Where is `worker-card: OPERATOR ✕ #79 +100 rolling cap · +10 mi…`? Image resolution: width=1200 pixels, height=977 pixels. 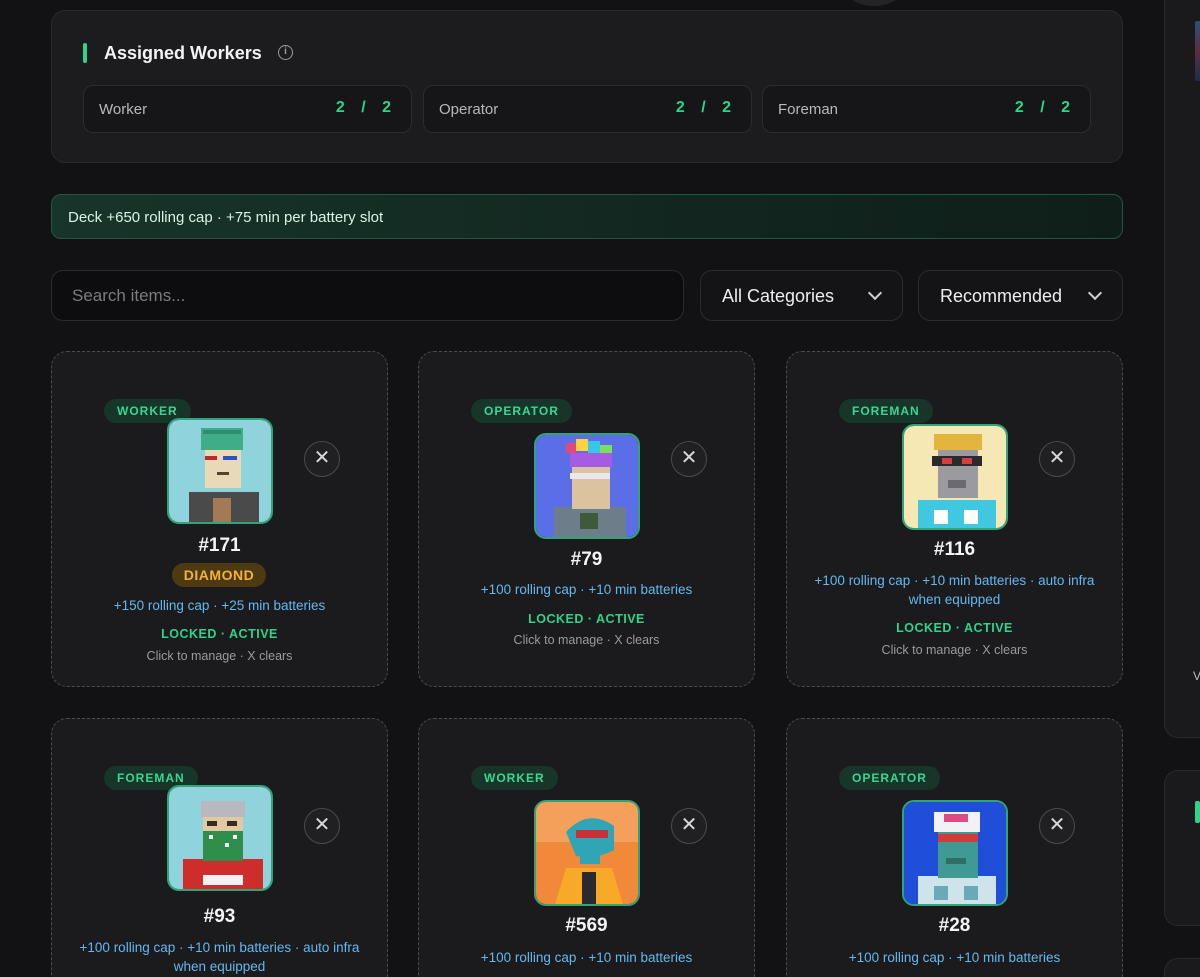 worker-card: OPERATOR ✕ #79 +100 rolling cap · +10 mi… is located at coordinates (586, 519).